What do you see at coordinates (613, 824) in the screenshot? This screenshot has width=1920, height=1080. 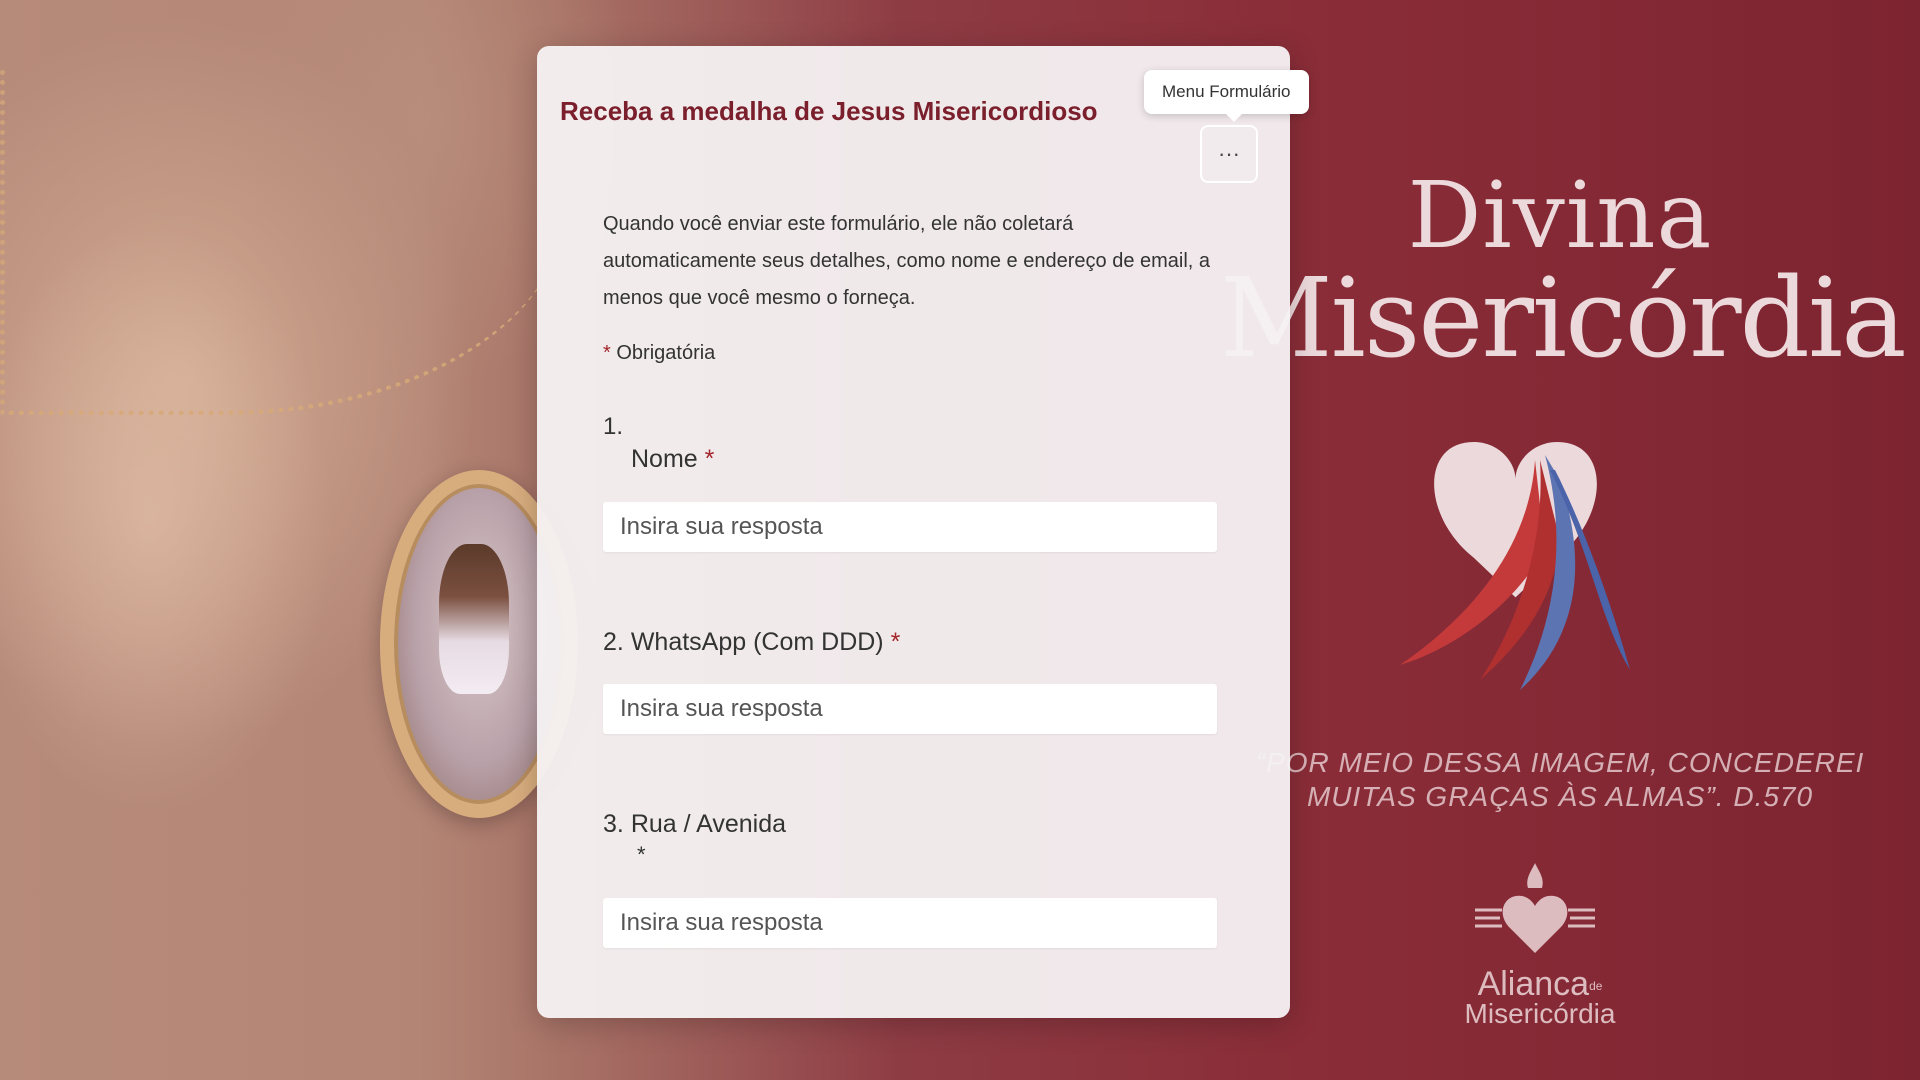 I see `question-3-number: 3.` at bounding box center [613, 824].